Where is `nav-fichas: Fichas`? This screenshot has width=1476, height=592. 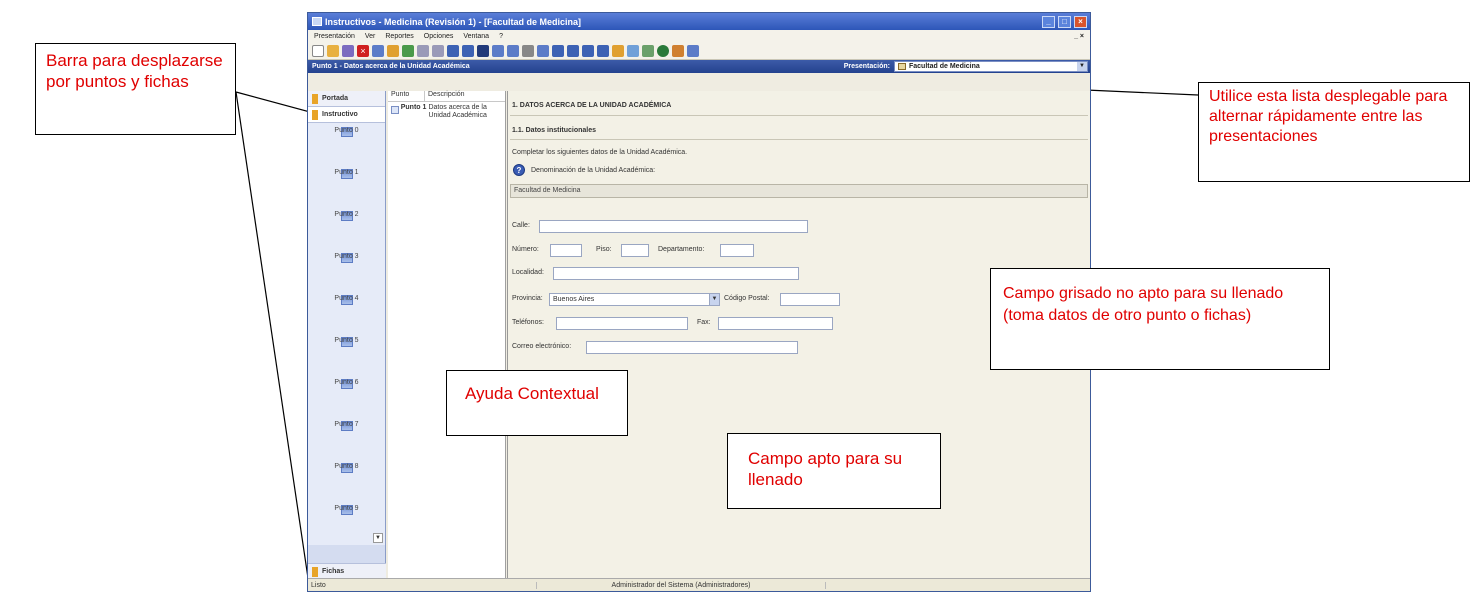 nav-fichas: Fichas is located at coordinates (347, 571).